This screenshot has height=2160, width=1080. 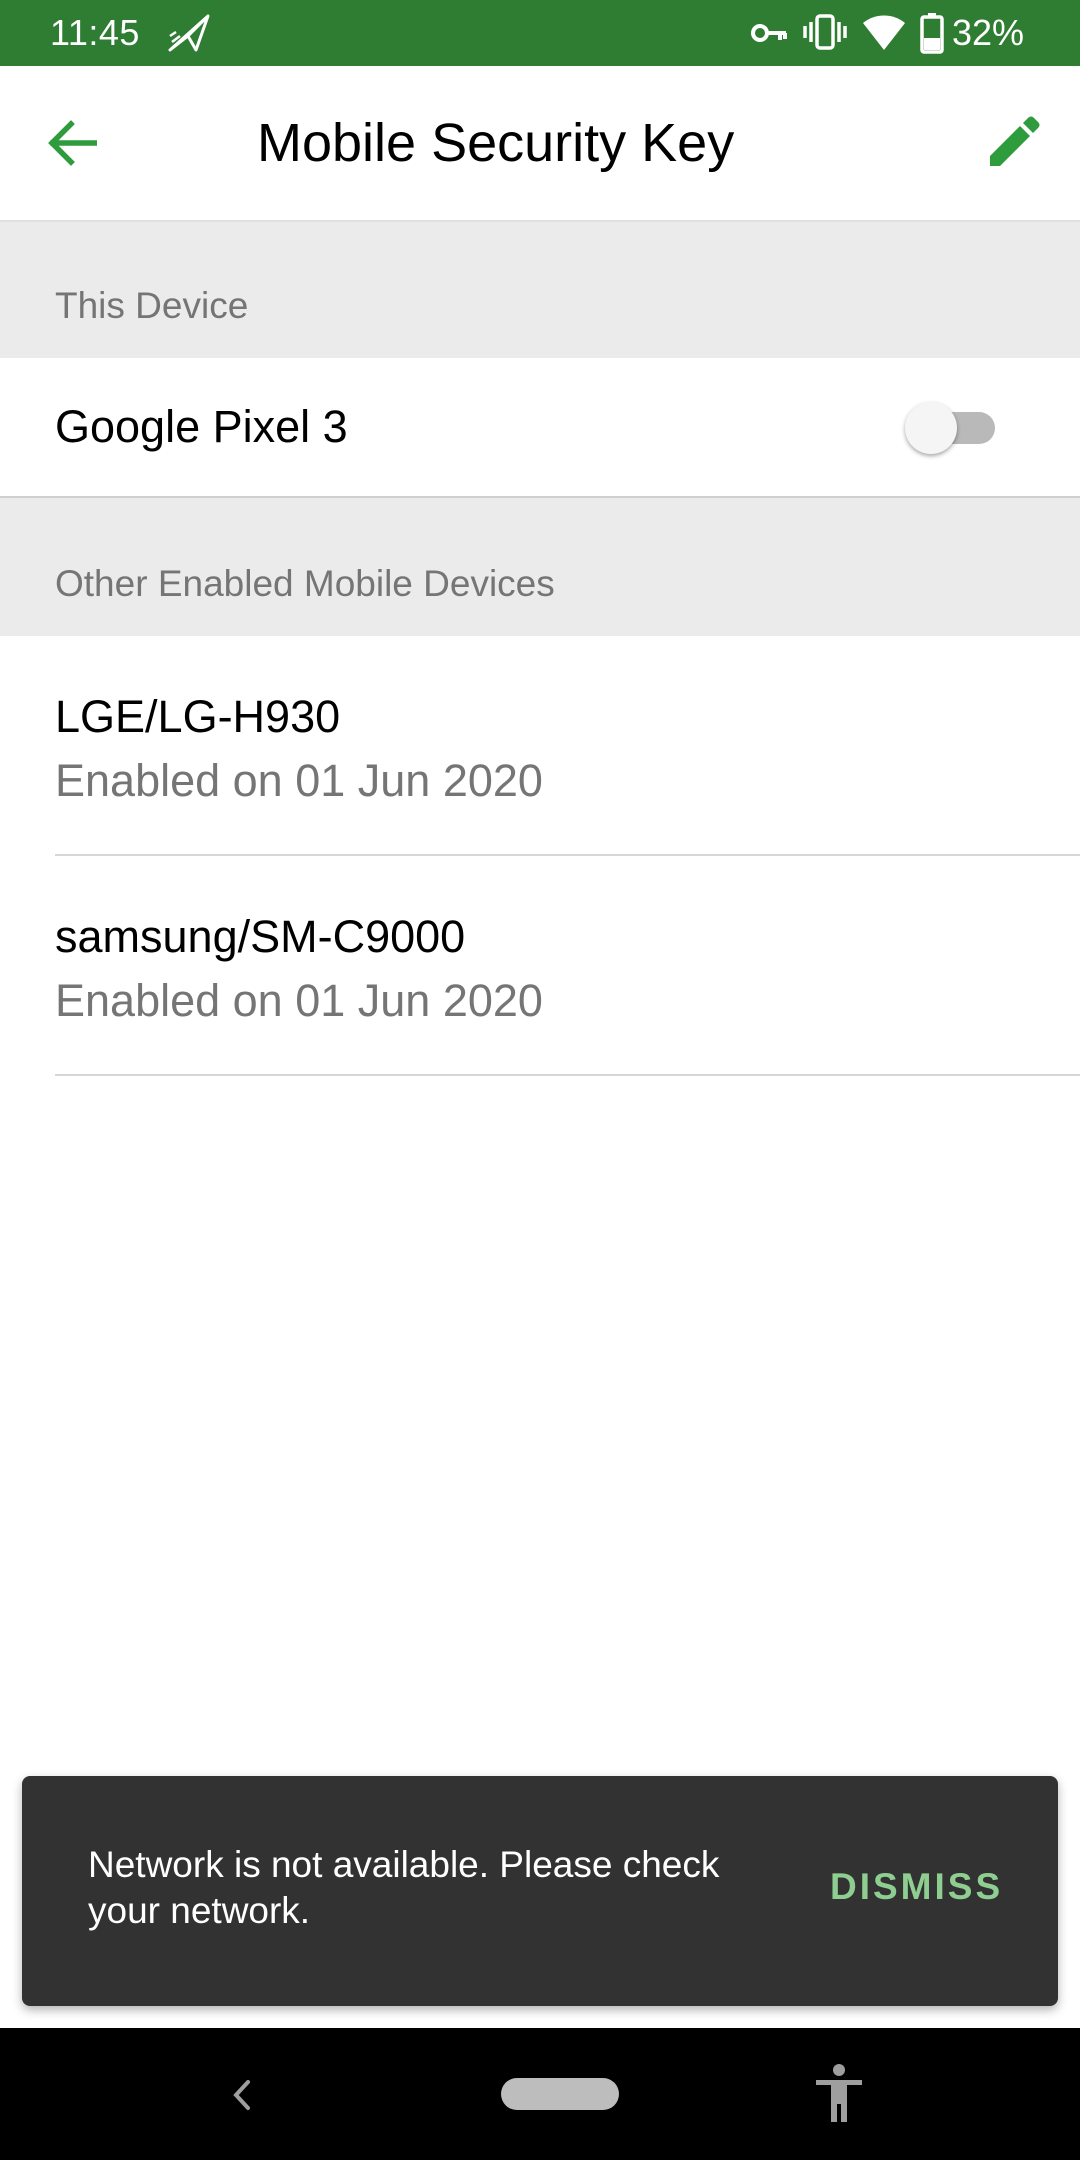 What do you see at coordinates (305, 583) in the screenshot?
I see `section-title: Other Enabled Mobile Devices` at bounding box center [305, 583].